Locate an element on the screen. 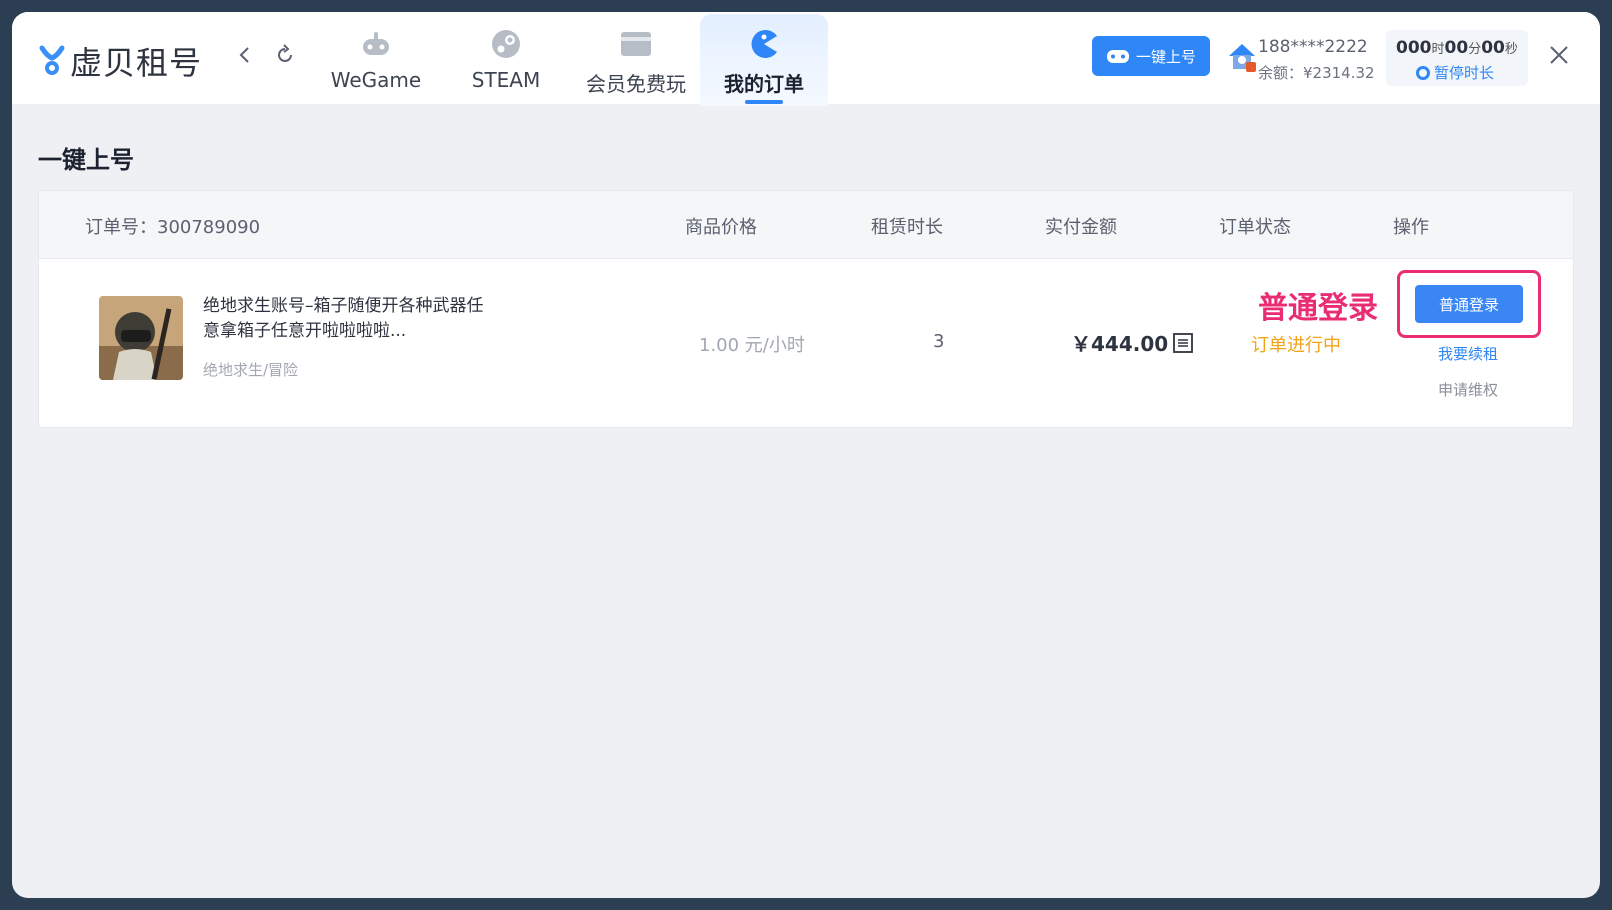 Image resolution: width=1612 pixels, height=910 pixels. card-icon is located at coordinates (636, 44).